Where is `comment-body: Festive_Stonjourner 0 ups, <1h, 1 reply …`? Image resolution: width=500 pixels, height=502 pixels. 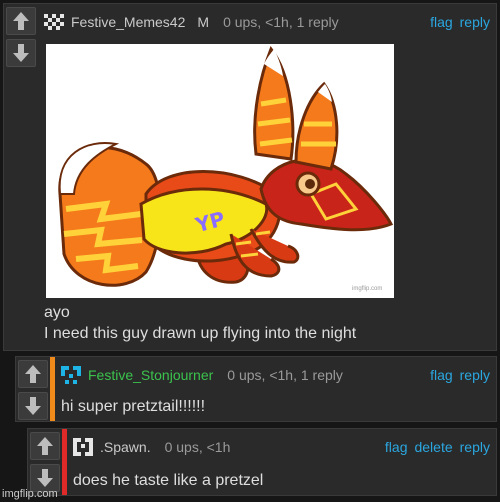
comment-body: Festive_Stonjourner 0 ups, <1h, 1 reply … is located at coordinates (275, 389).